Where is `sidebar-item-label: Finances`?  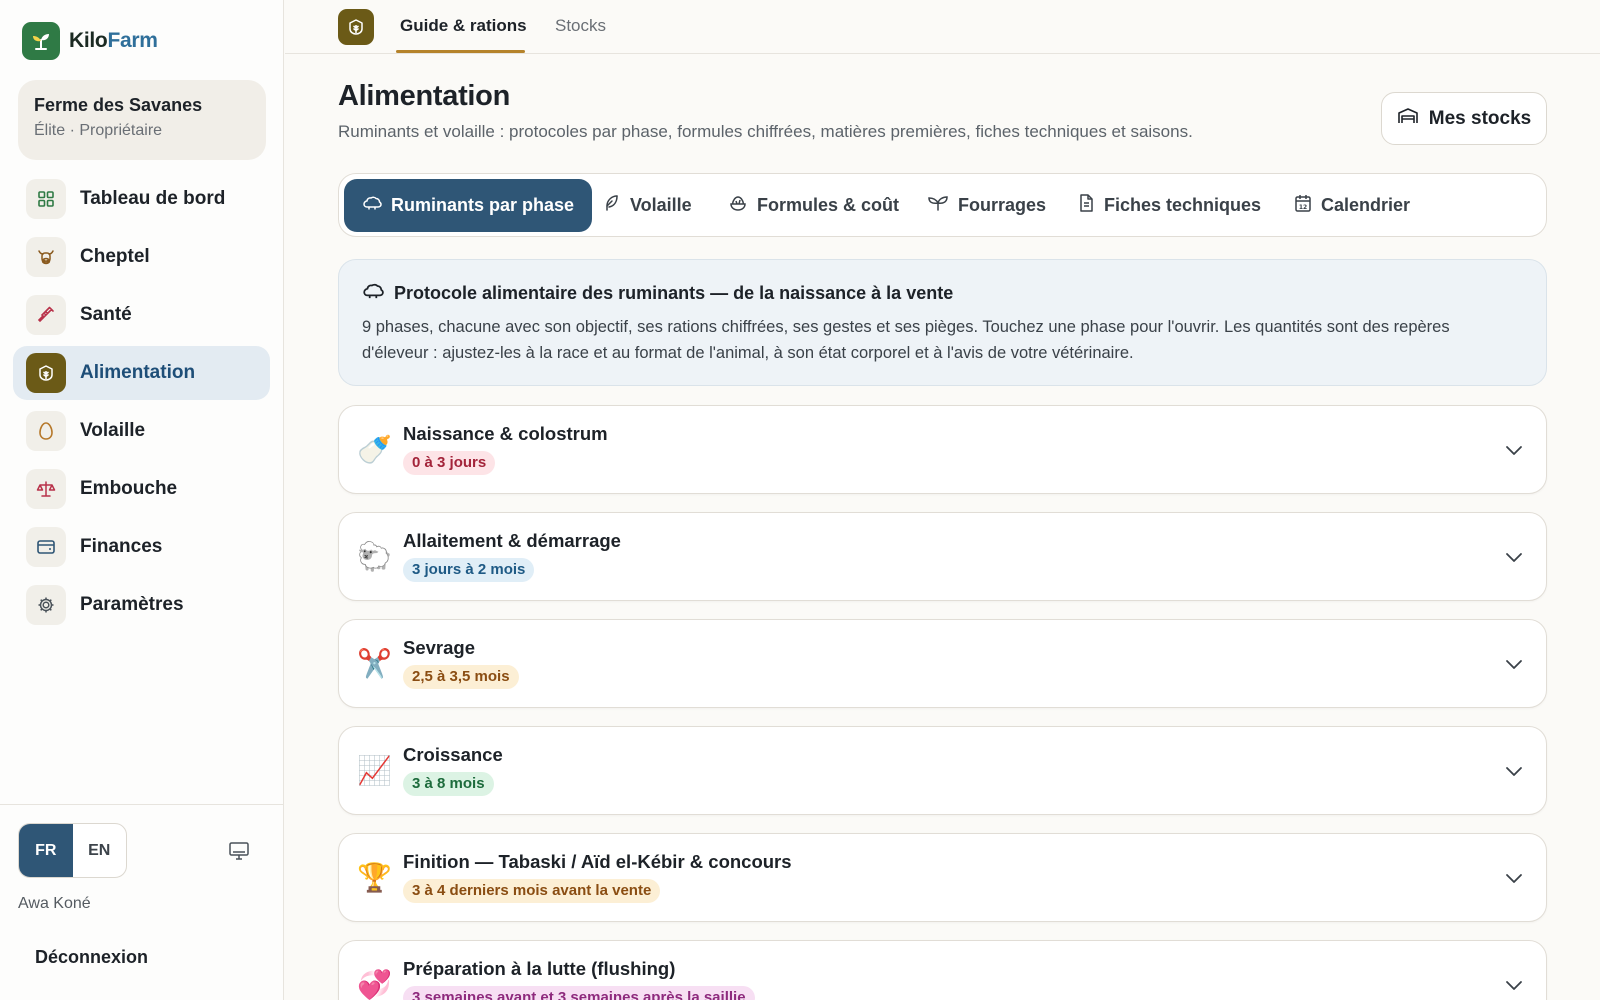
sidebar-item-label: Finances is located at coordinates (121, 546).